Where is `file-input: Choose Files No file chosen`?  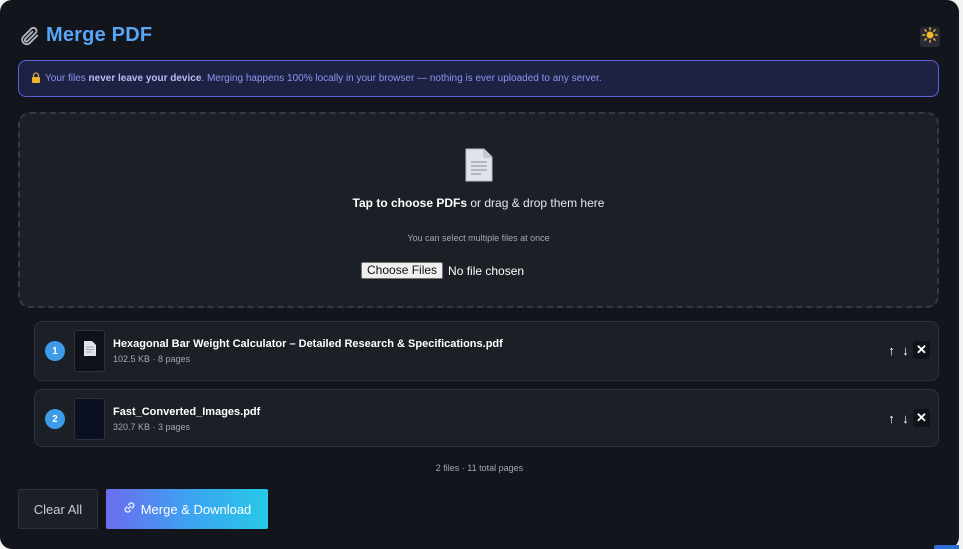 file-input: Choose Files No file chosen is located at coordinates (442, 270).